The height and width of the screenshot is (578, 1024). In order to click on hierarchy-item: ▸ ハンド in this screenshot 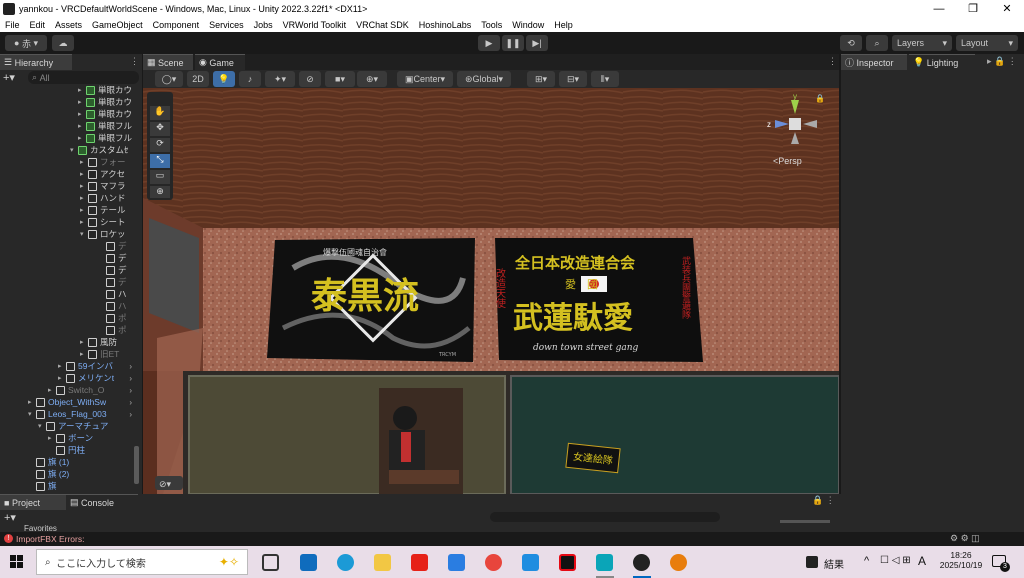, I will do `click(67, 198)`.